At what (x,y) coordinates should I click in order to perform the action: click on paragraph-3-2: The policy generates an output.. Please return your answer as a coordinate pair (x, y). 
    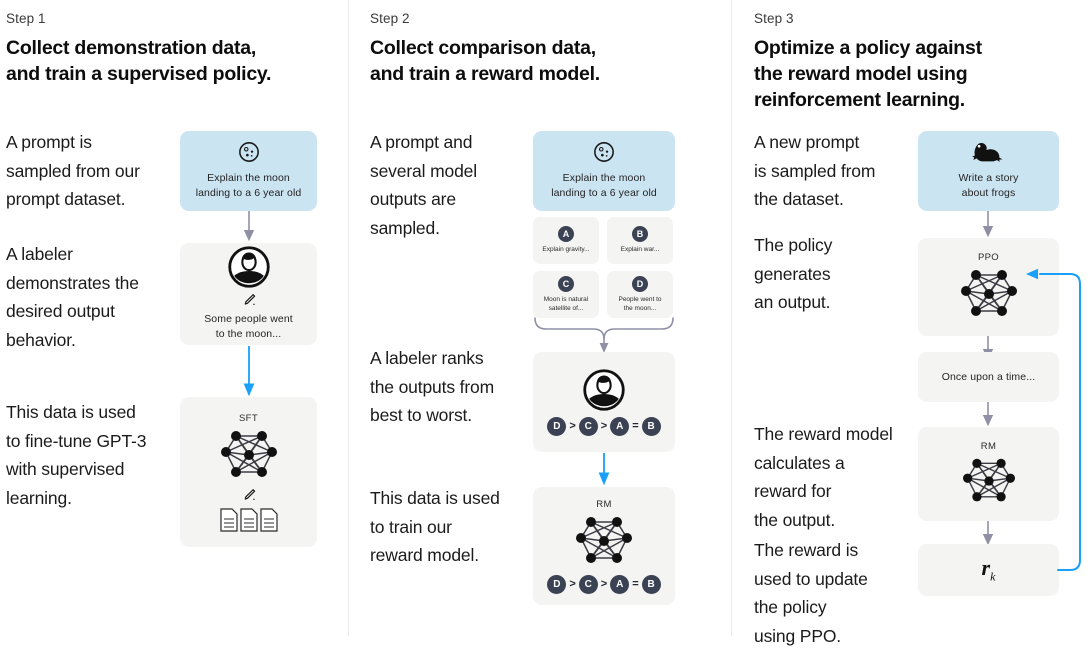
    Looking at the image, I should click on (793, 274).